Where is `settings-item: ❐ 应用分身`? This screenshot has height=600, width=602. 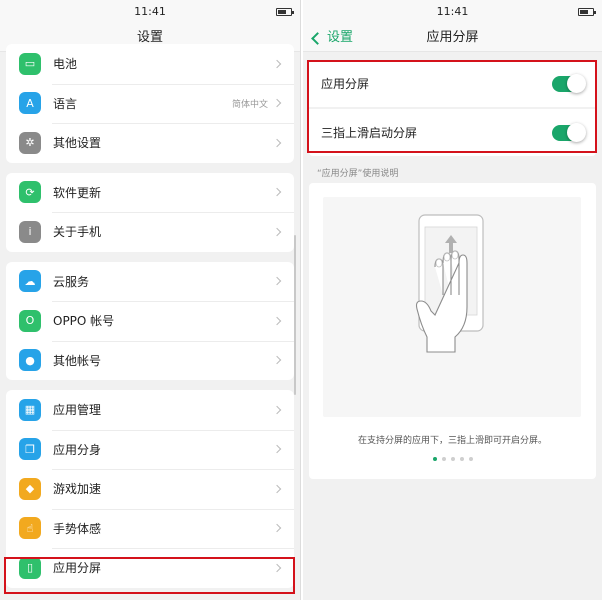
settings-item: ❐ 应用分身 is located at coordinates (150, 449).